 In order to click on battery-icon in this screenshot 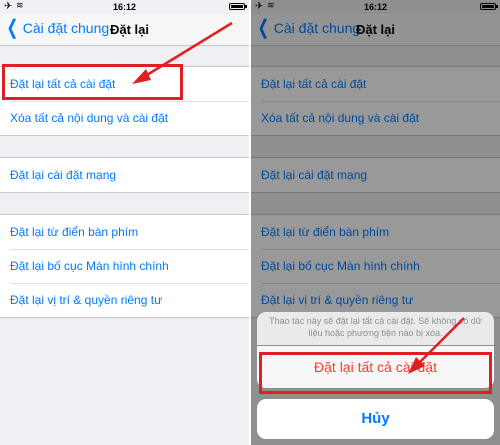, I will do `click(238, 6)`.